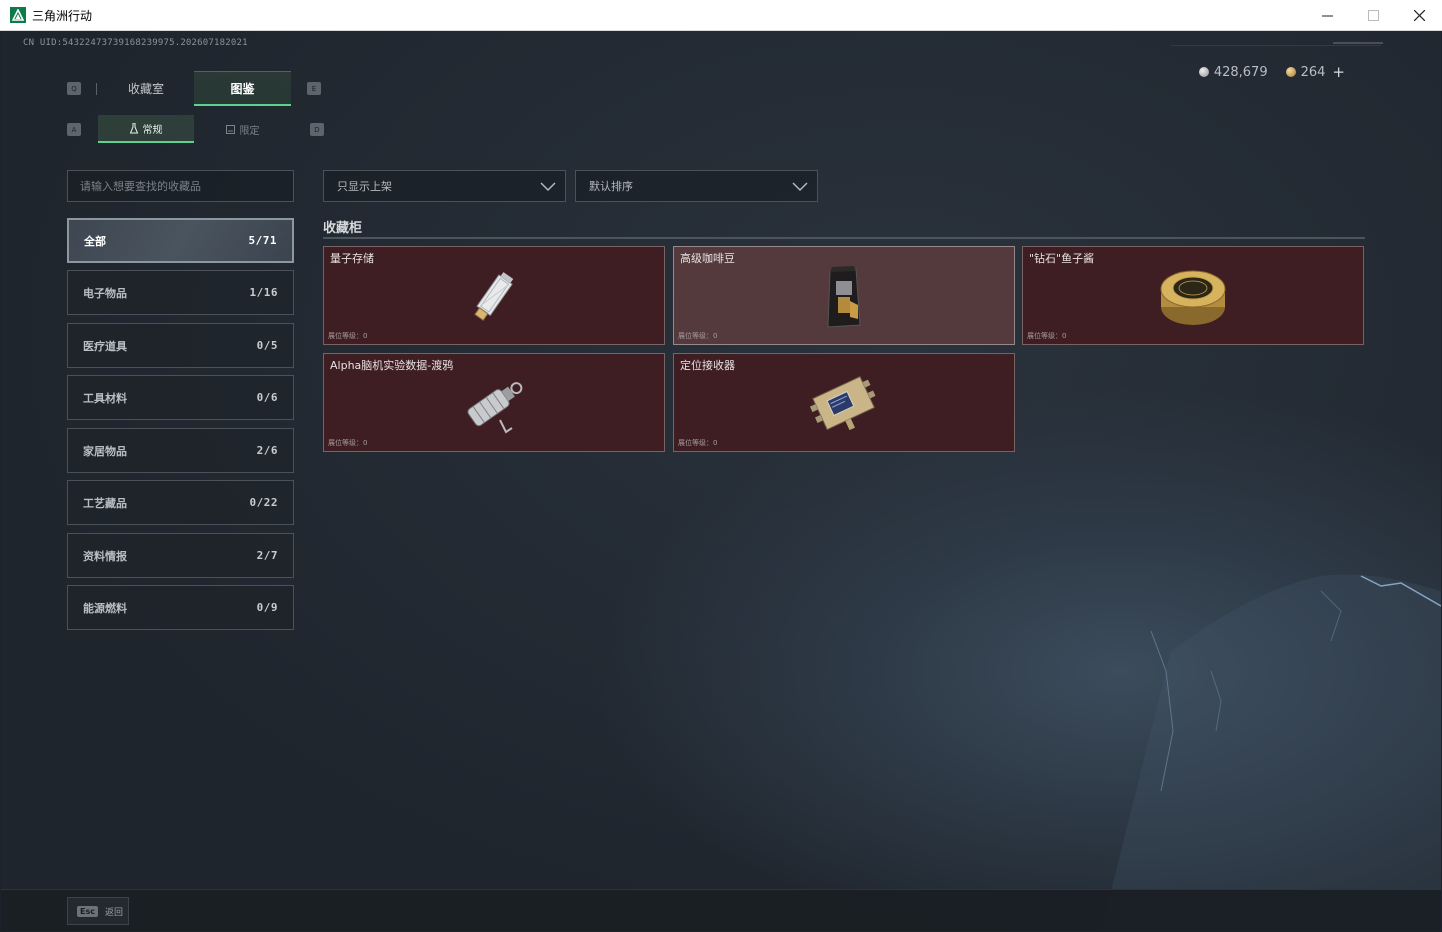 The height and width of the screenshot is (932, 1442). Describe the element at coordinates (18, 15) in the screenshot. I see `app-logo-icon` at that location.